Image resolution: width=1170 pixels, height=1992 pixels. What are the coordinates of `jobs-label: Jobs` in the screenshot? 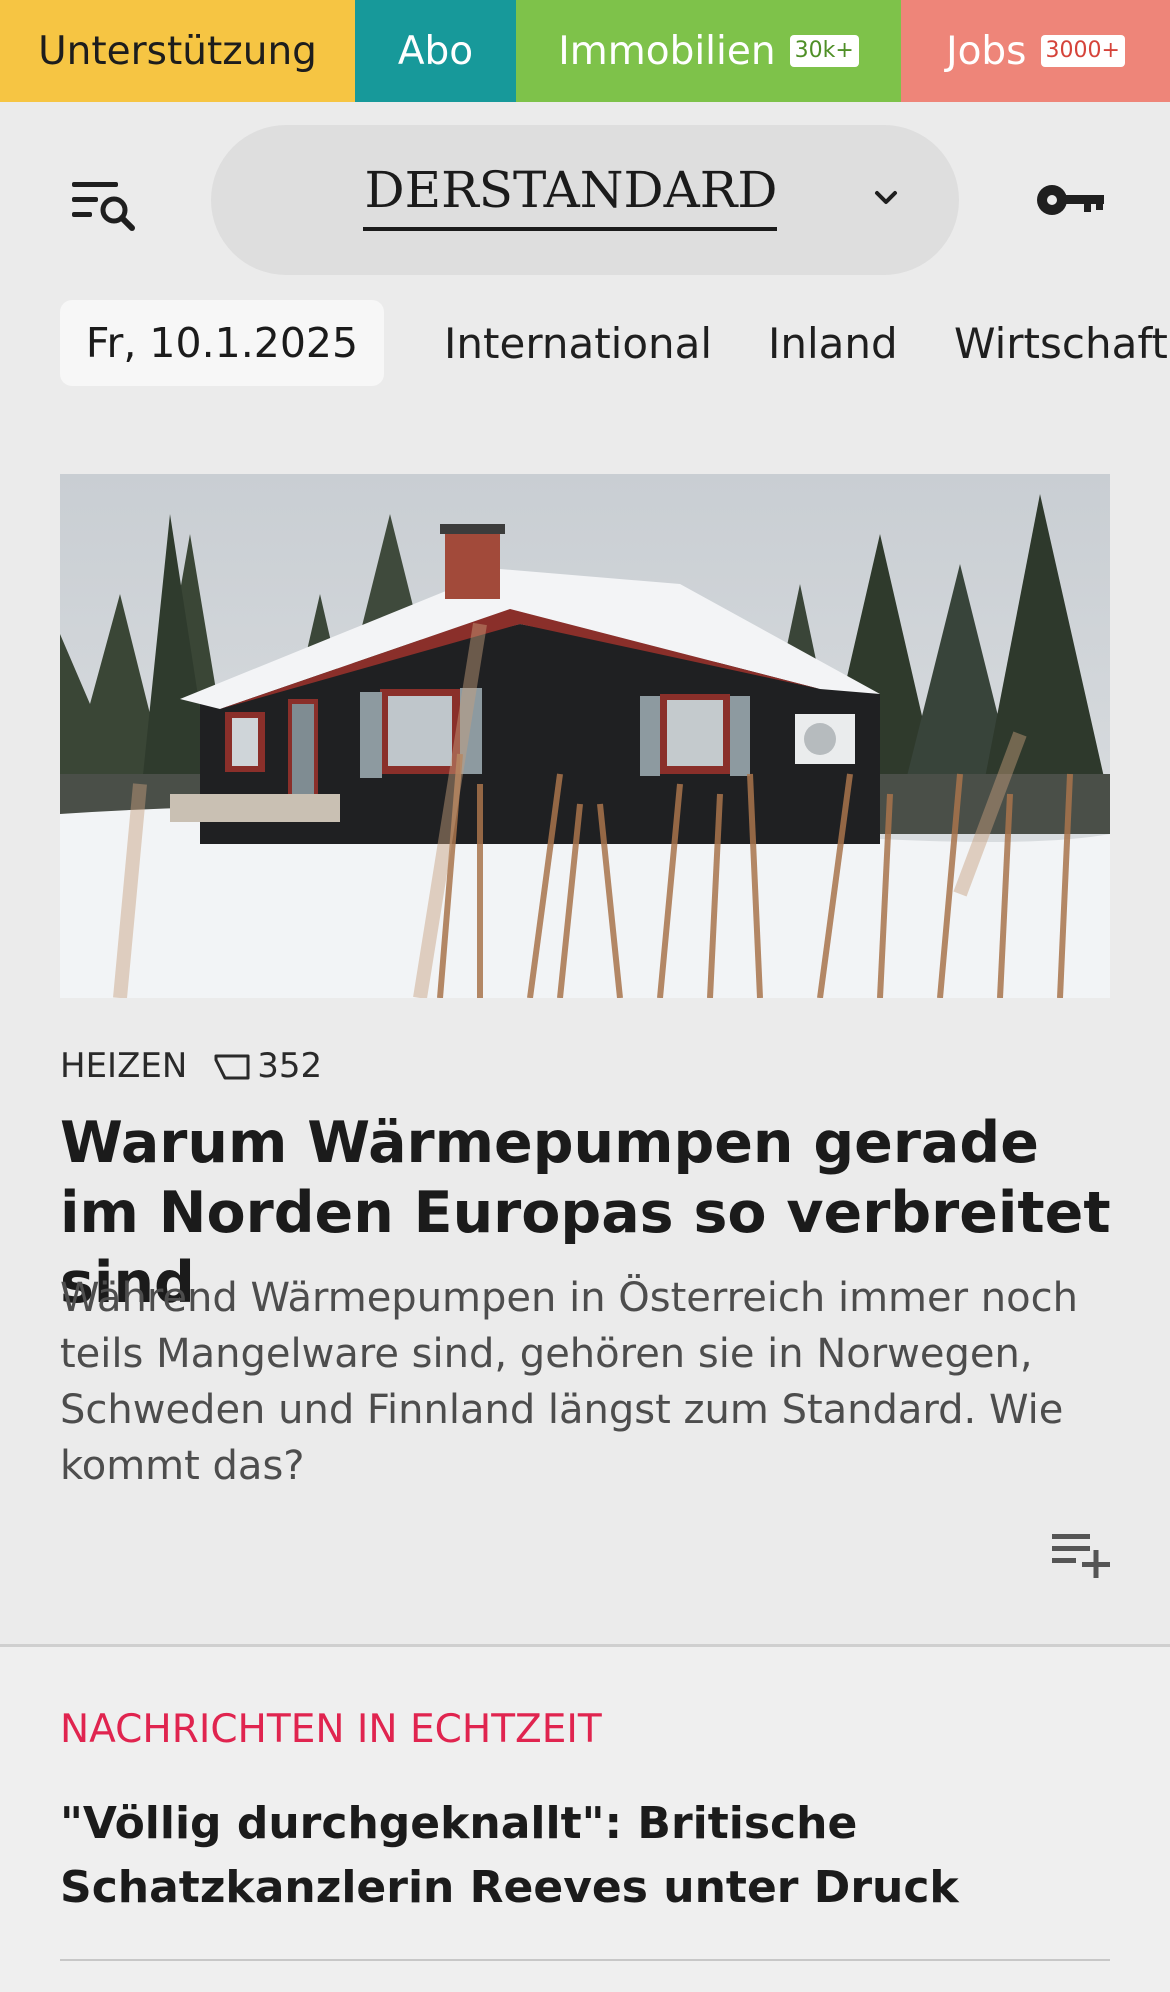 It's located at (986, 51).